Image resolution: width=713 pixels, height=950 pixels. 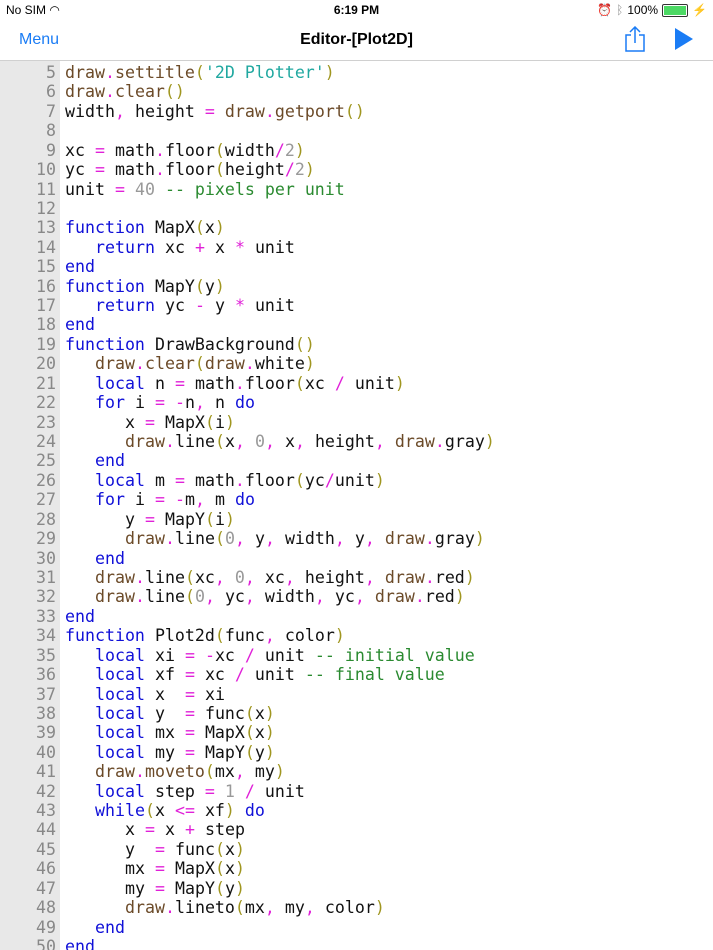 What do you see at coordinates (356, 189) in the screenshot?
I see `code-line: 11 unit = 40 -- pixels per unit` at bounding box center [356, 189].